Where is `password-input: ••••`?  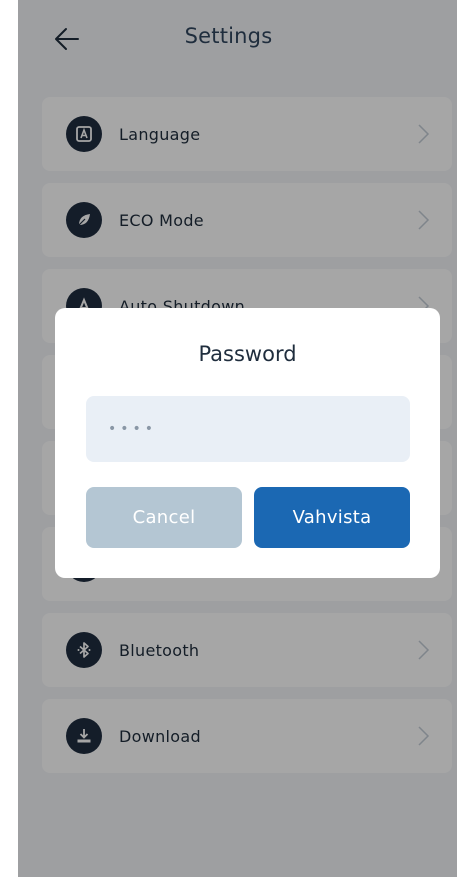 password-input: •••• is located at coordinates (248, 429).